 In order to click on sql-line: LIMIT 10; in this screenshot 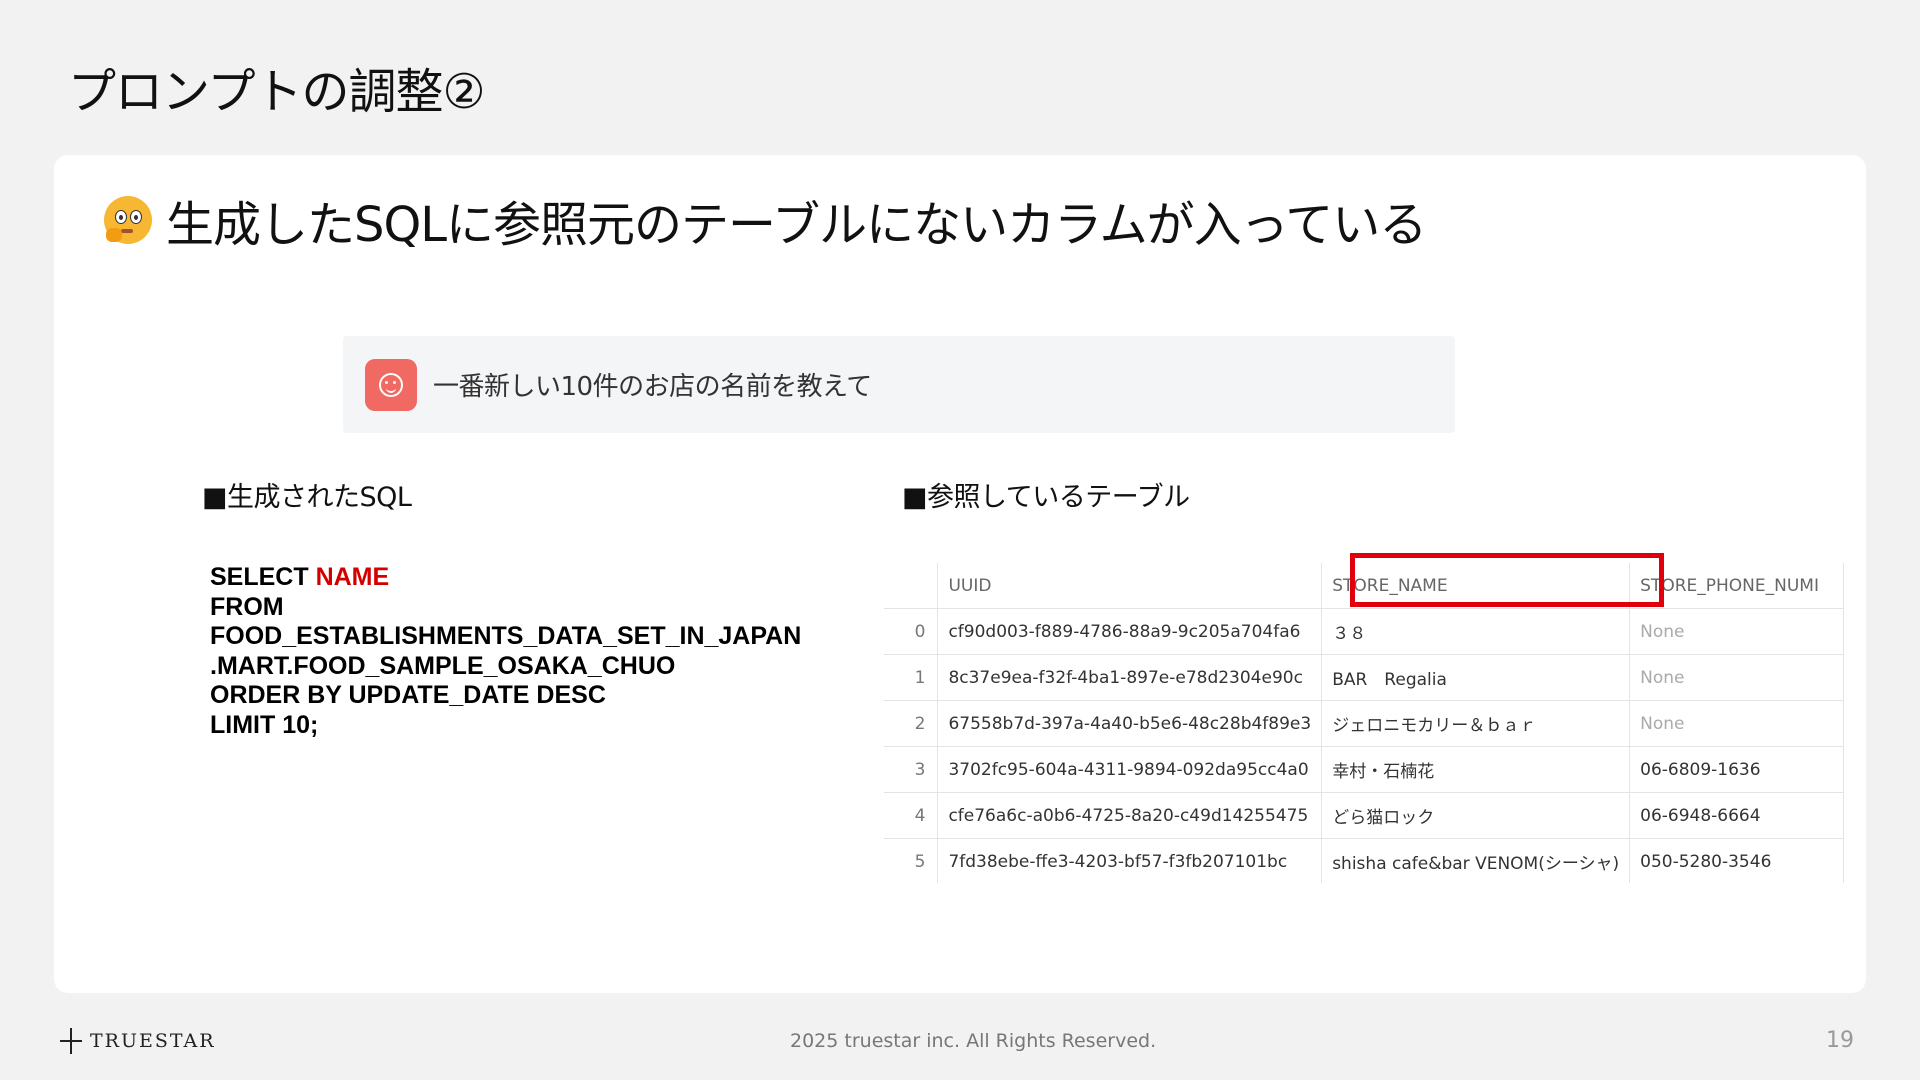, I will do `click(264, 724)`.